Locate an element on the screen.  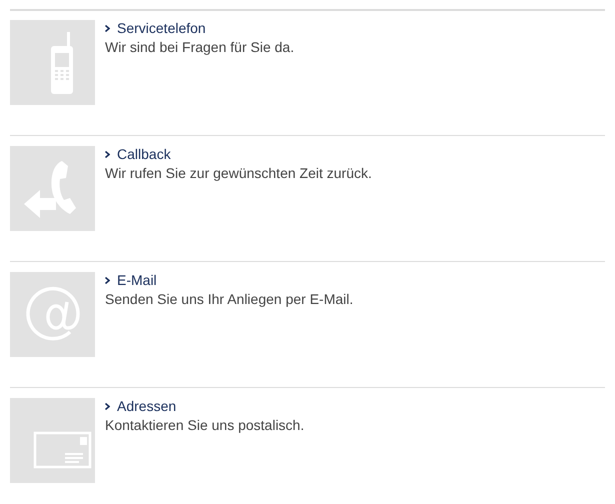
contact-description: Wir rufen Sie zur gewünschten Zeit zurück. is located at coordinates (238, 173).